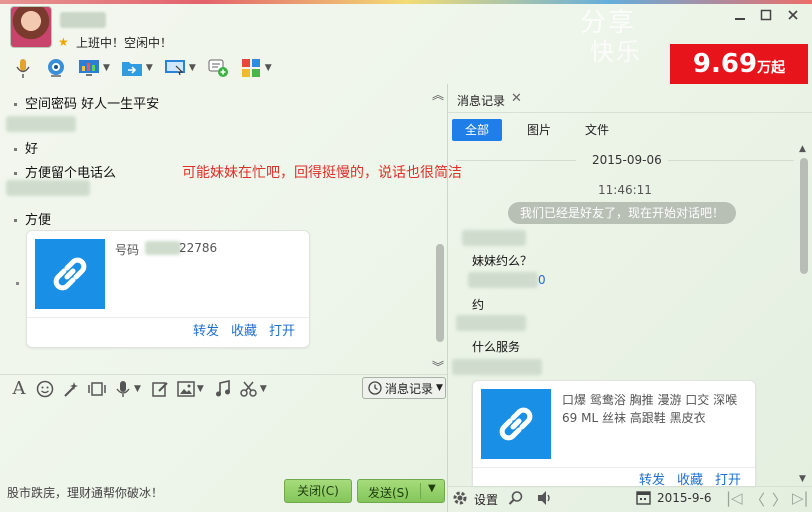 The image size is (812, 512). I want to click on background-watermark: 快乐, so click(616, 52).